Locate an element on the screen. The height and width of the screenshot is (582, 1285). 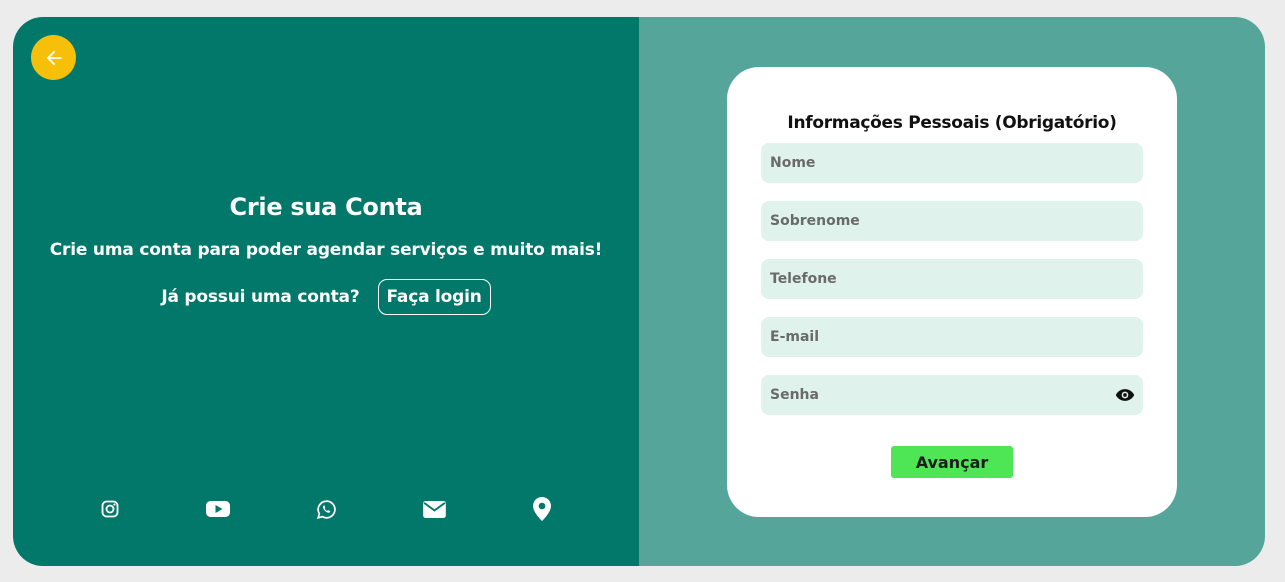
first-name-input is located at coordinates (952, 163).